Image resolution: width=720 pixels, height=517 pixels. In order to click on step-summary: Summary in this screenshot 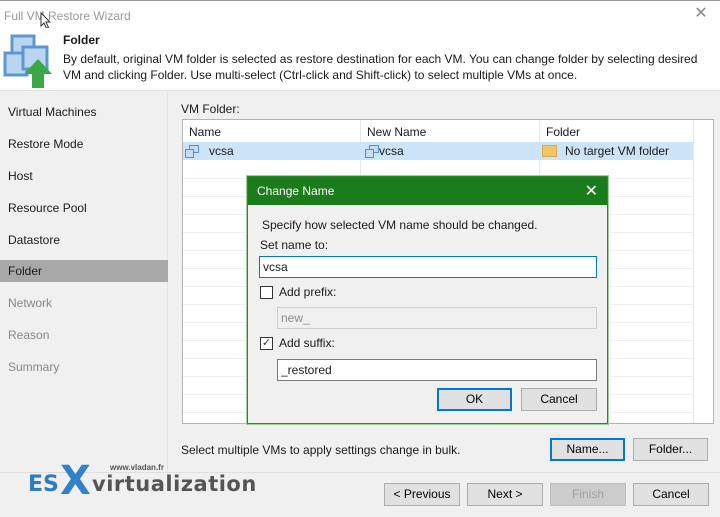, I will do `click(34, 367)`.